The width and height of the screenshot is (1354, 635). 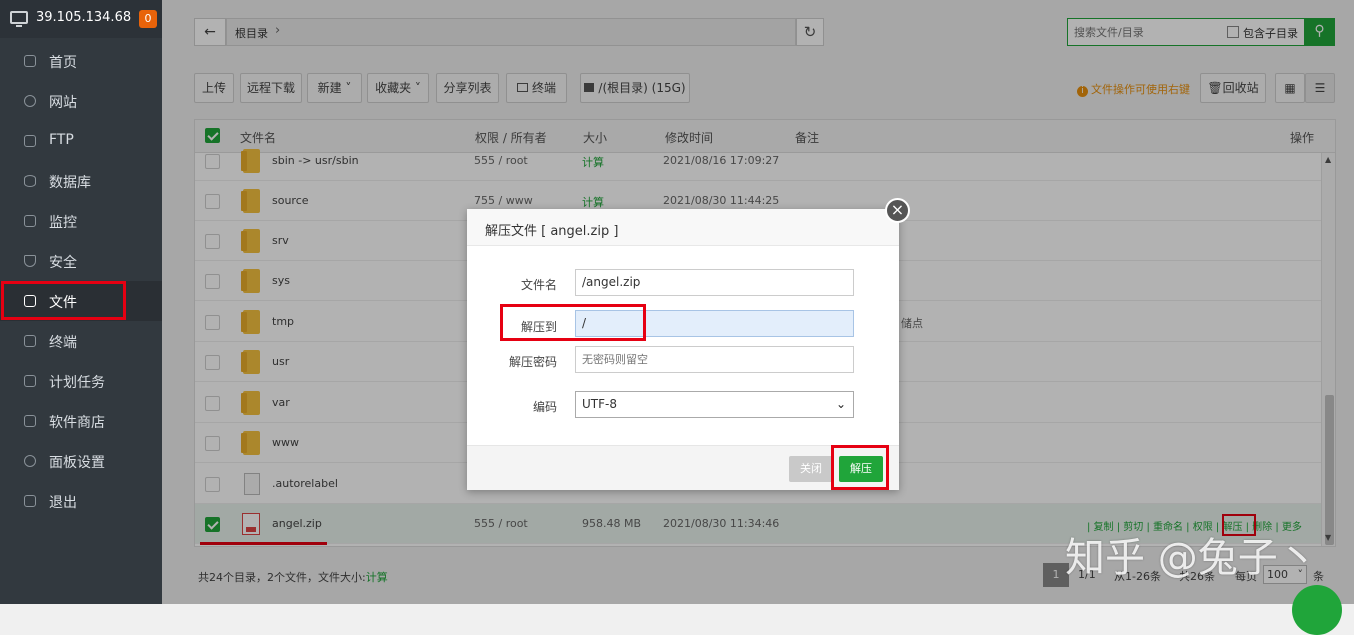 What do you see at coordinates (552, 231) in the screenshot?
I see `dialog-title: 解压文件 [ angel.zip ]` at bounding box center [552, 231].